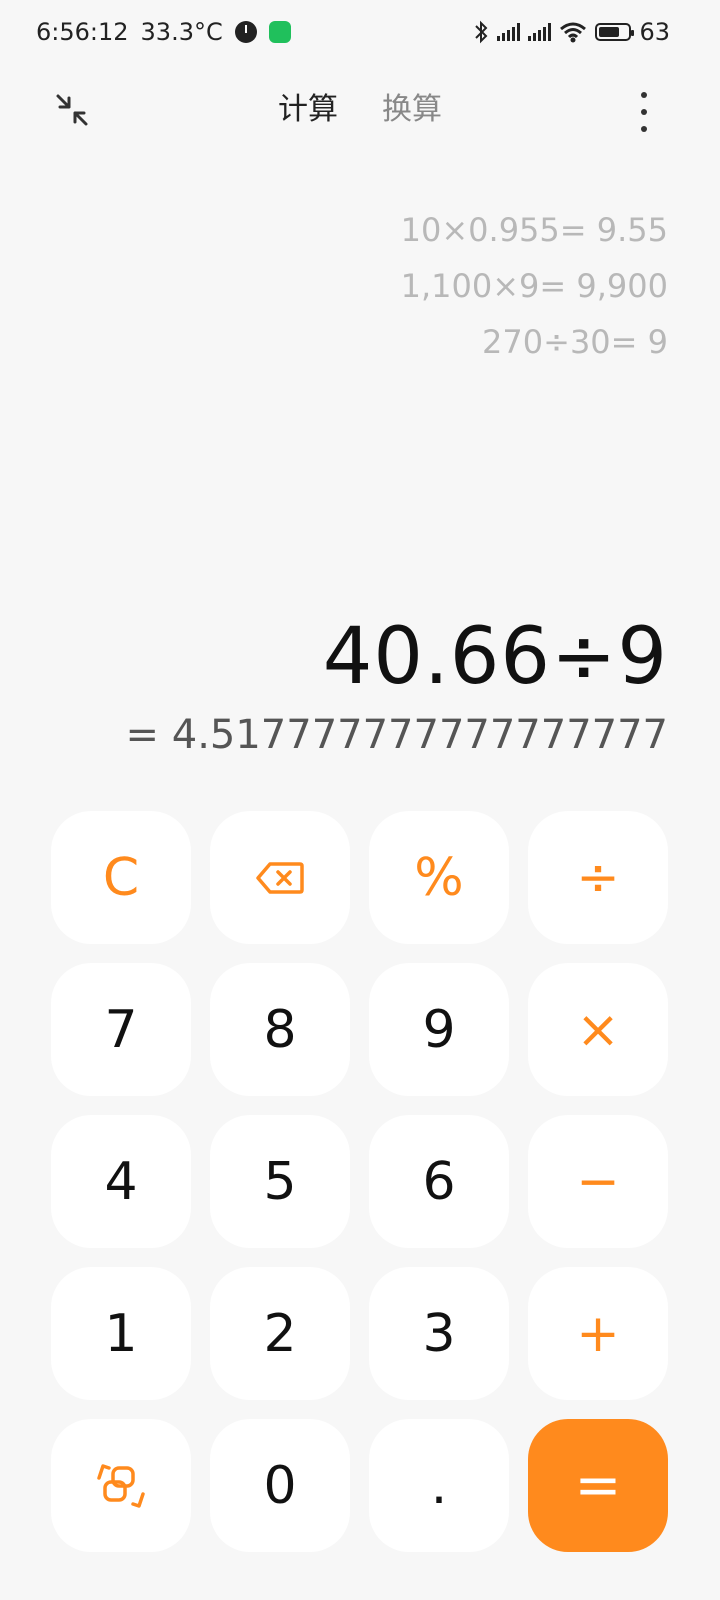  I want to click on backspace-icon, so click(280, 877).